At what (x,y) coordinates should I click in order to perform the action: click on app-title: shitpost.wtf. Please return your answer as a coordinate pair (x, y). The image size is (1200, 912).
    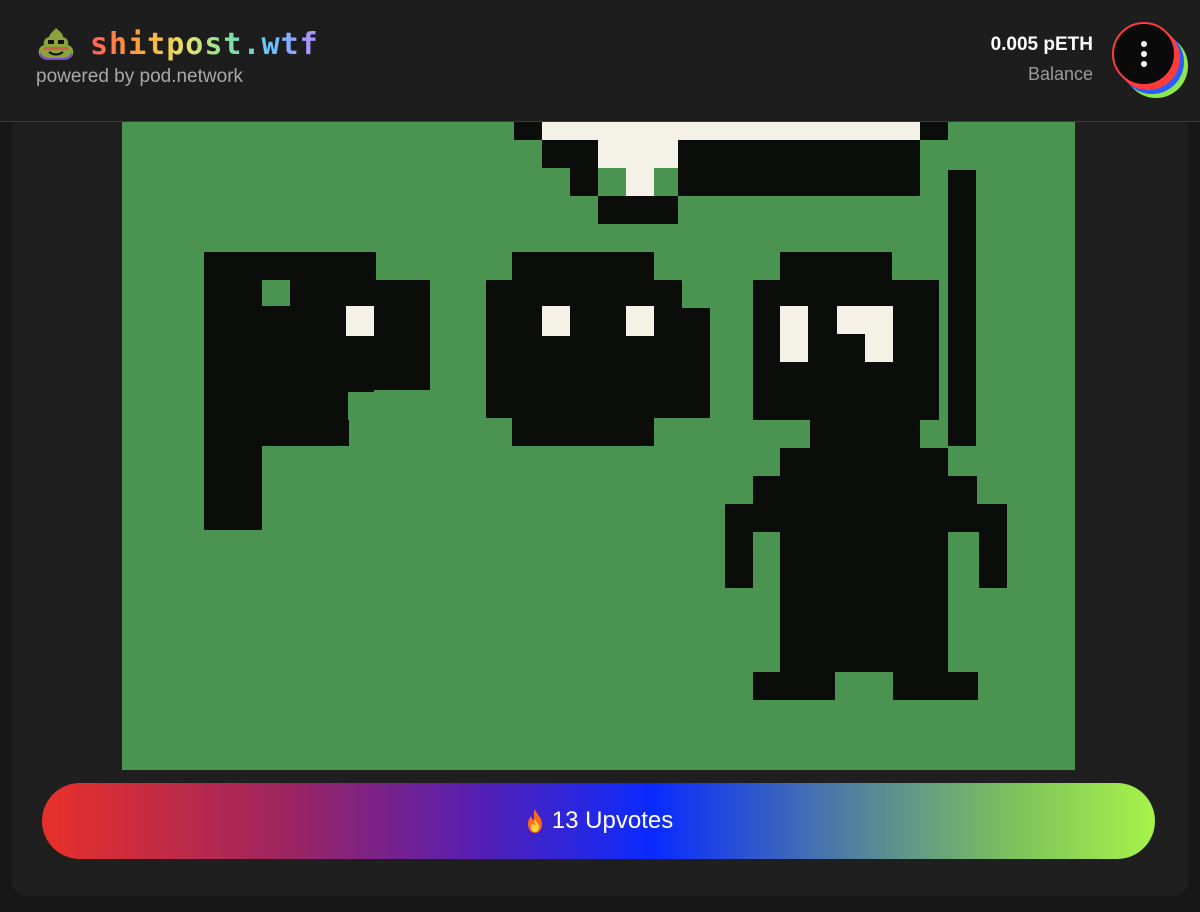
    Looking at the image, I should click on (204, 44).